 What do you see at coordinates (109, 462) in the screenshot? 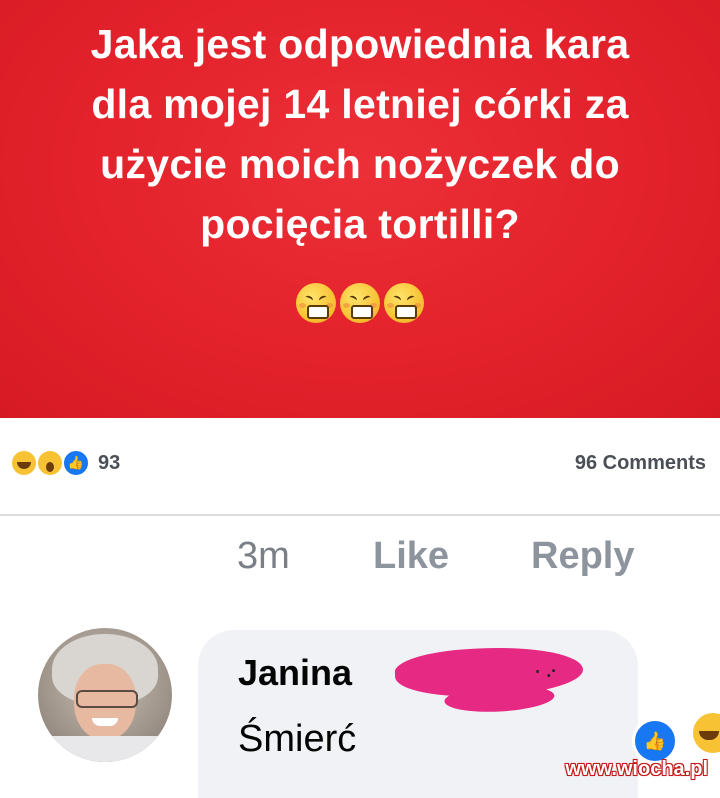
I see `reaction-count: 93` at bounding box center [109, 462].